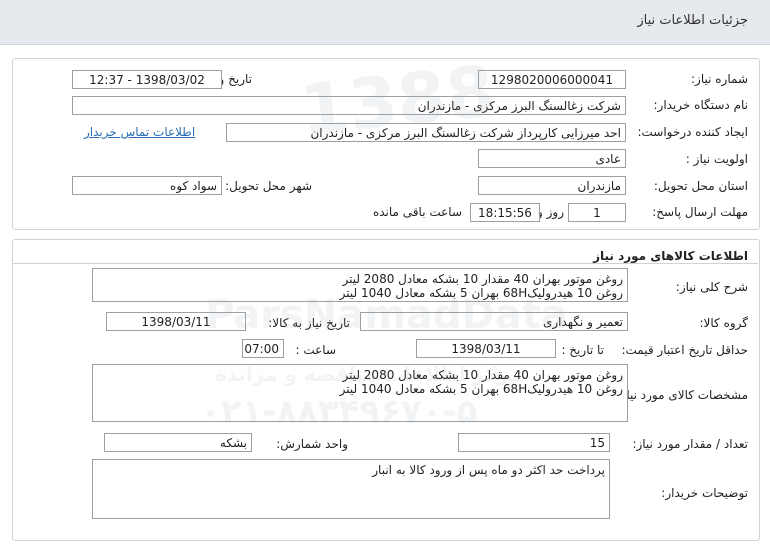 This screenshot has width=770, height=545. What do you see at coordinates (315, 350) in the screenshot?
I see `validity-time-label: ساعت :` at bounding box center [315, 350].